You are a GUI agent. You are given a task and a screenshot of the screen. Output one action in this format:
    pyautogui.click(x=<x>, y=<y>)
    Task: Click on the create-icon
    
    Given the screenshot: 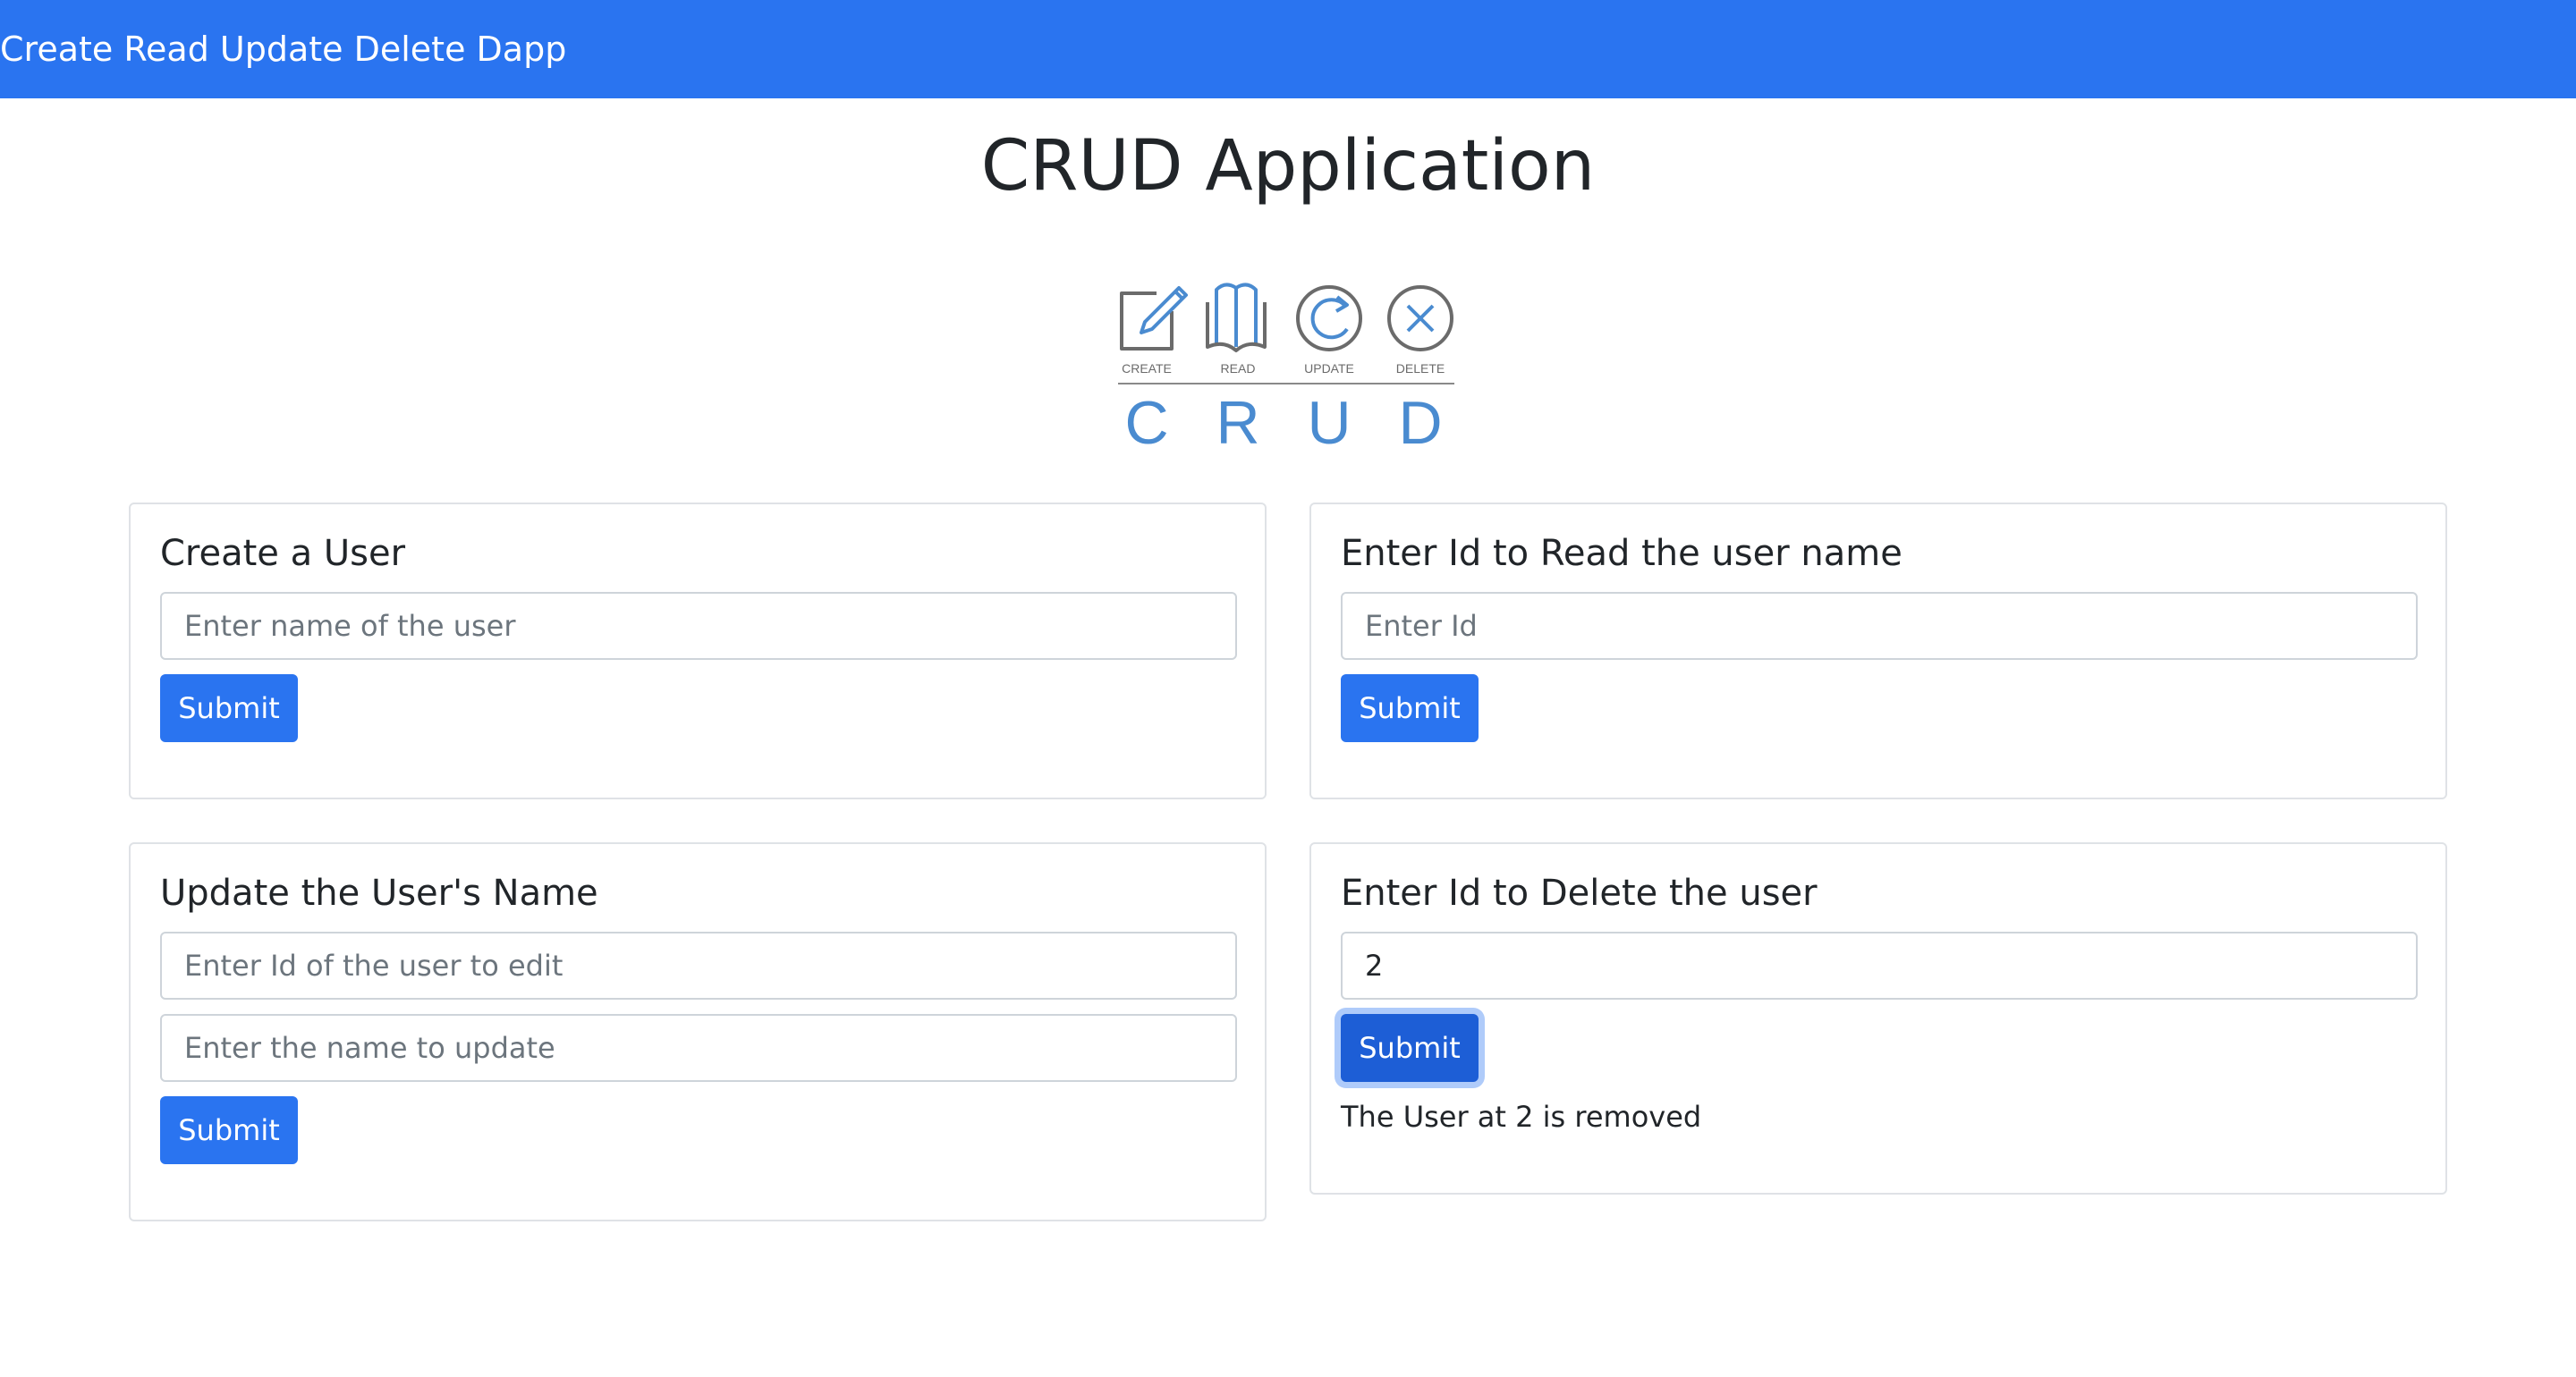 What is the action you would take?
    pyautogui.click(x=1154, y=318)
    